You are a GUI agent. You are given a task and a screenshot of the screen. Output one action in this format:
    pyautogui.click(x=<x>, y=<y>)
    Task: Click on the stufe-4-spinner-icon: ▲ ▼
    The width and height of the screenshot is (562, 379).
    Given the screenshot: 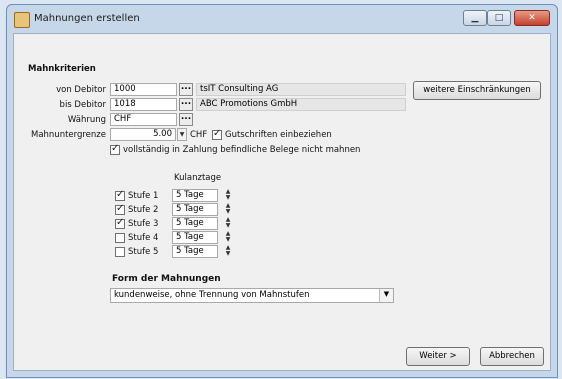 What is the action you would take?
    pyautogui.click(x=228, y=237)
    